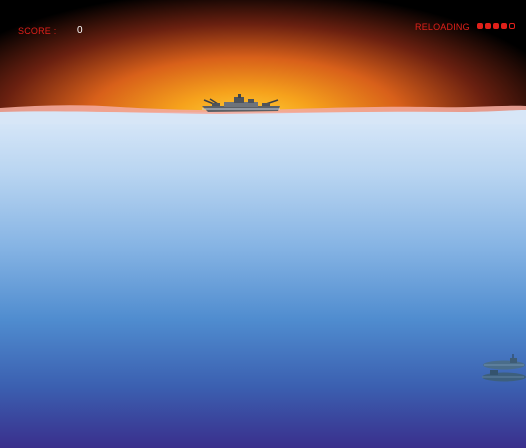  Describe the element at coordinates (442, 27) in the screenshot. I see `reload-label: RELOADING` at that location.